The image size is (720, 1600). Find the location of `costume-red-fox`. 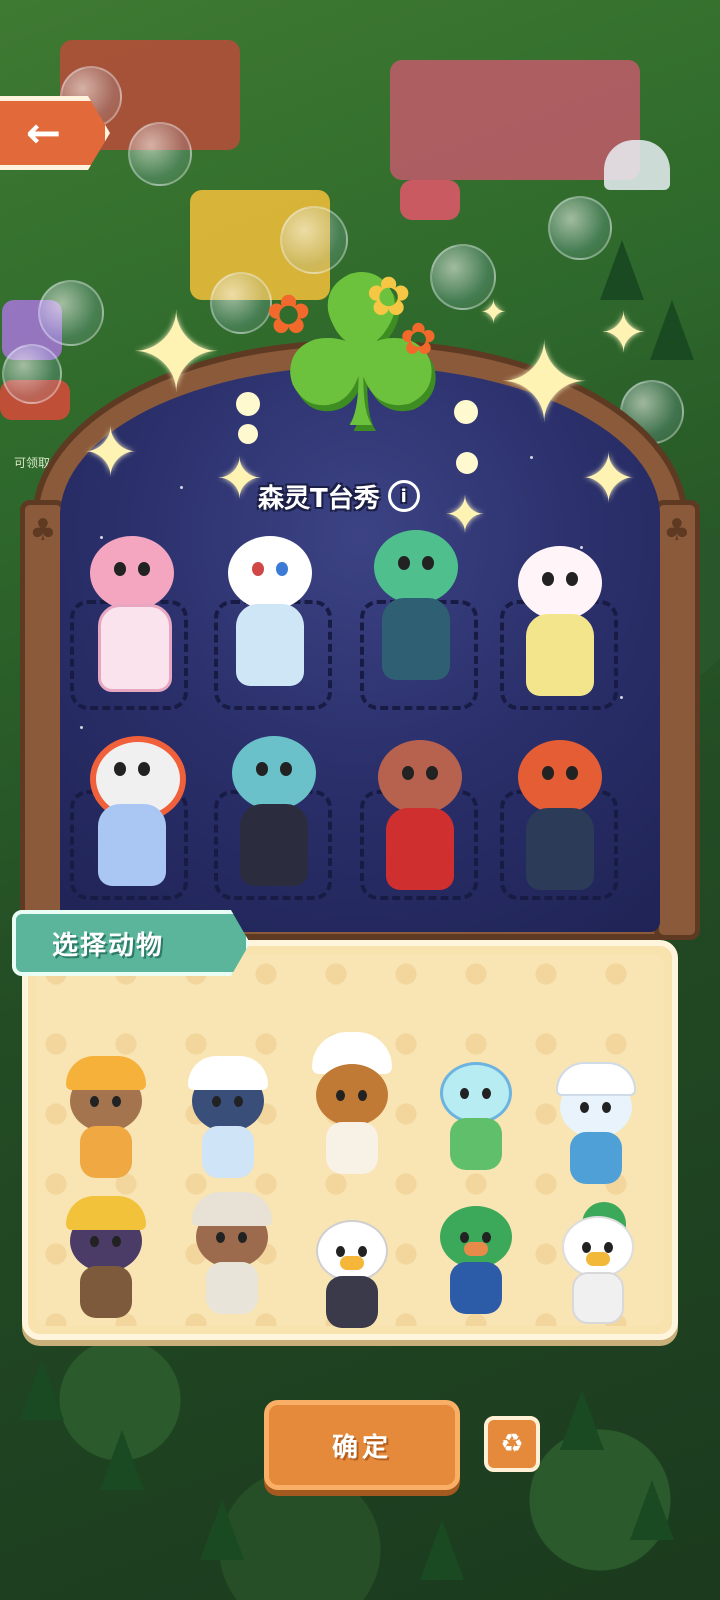

costume-red-fox is located at coordinates (560, 815).